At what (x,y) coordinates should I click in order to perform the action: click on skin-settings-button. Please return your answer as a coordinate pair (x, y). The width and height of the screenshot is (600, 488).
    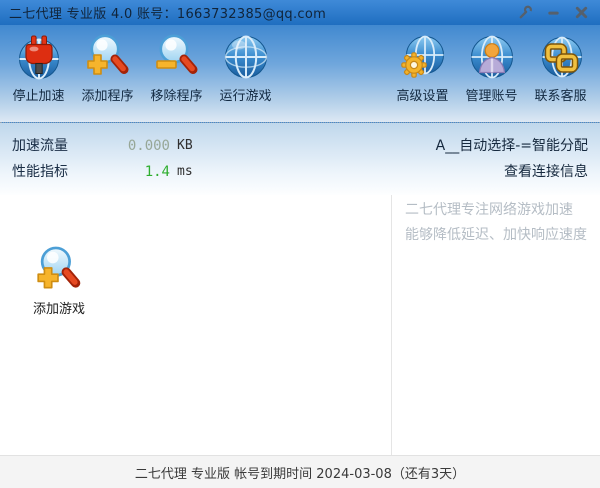
    Looking at the image, I should click on (525, 13).